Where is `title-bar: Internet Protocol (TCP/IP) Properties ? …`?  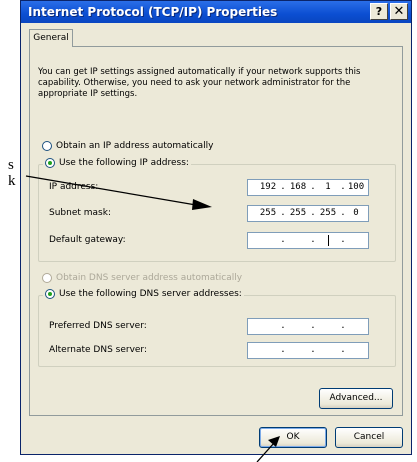
title-bar: Internet Protocol (TCP/IP) Properties ? … is located at coordinates (216, 12).